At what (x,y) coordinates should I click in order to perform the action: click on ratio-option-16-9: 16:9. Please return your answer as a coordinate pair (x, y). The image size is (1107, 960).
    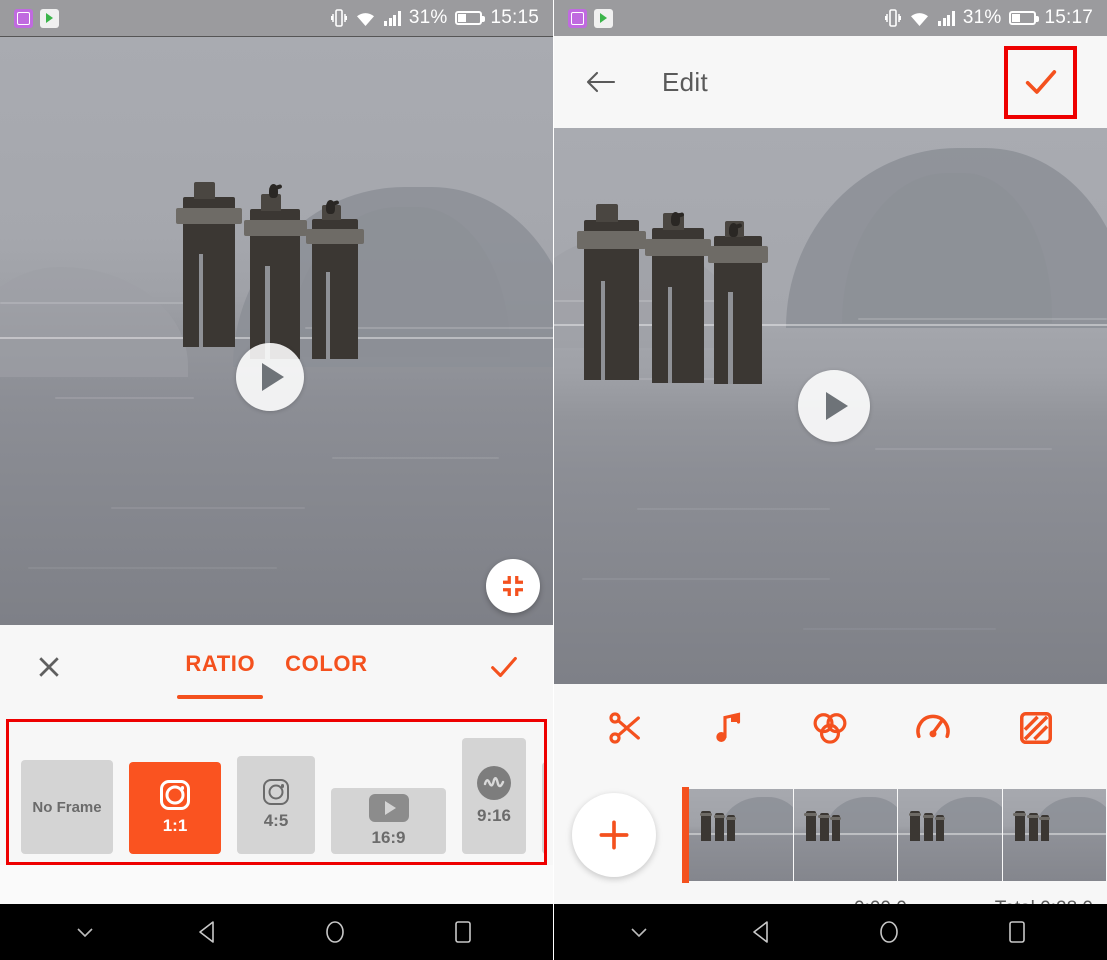
    Looking at the image, I should click on (388, 821).